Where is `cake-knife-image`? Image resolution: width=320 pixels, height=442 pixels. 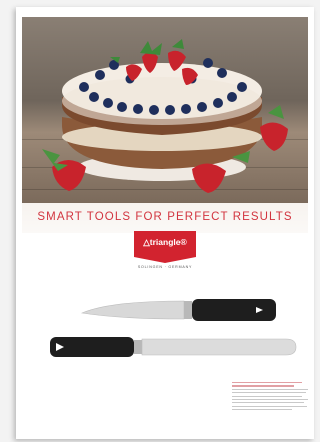 cake-knife-image is located at coordinates (178, 310).